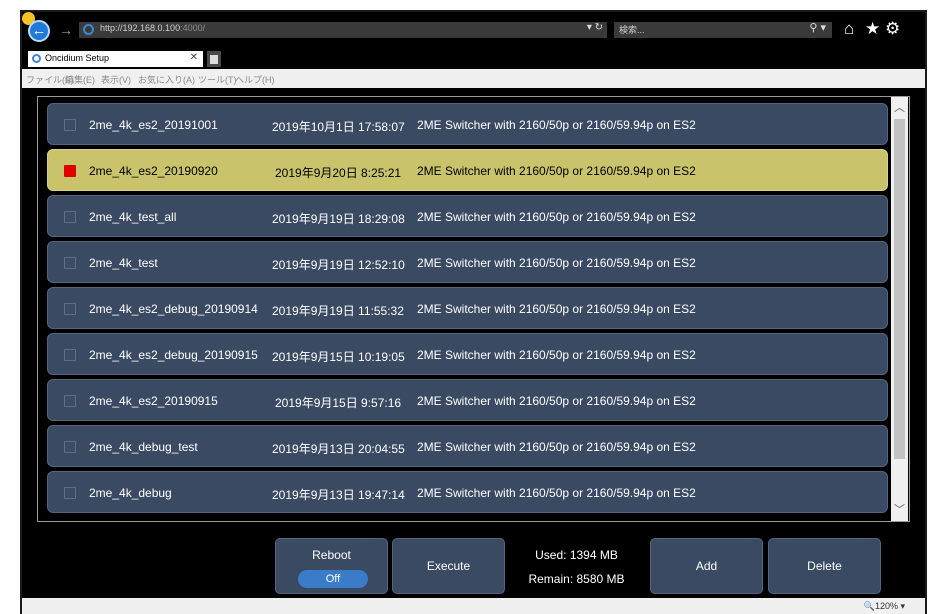 Image resolution: width=933 pixels, height=614 pixels. What do you see at coordinates (338, 265) in the screenshot?
I see `preset-date: 2019年9月19日 12:52:10` at bounding box center [338, 265].